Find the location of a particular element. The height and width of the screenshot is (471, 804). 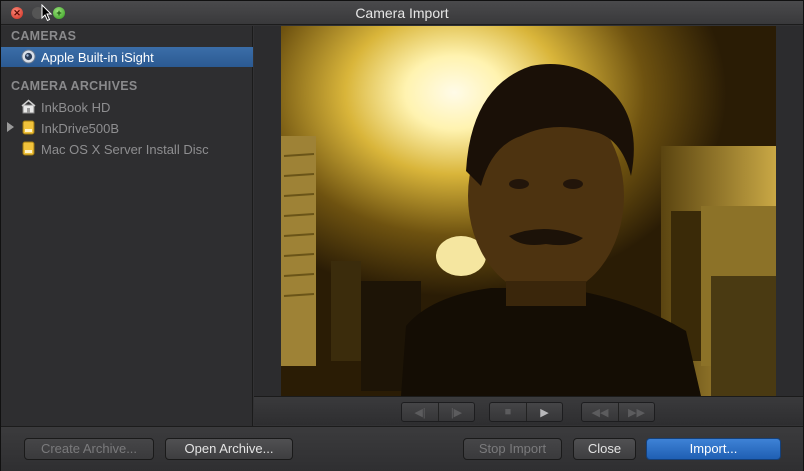

sidebar-item-archive: InkBook HD is located at coordinates (127, 107).